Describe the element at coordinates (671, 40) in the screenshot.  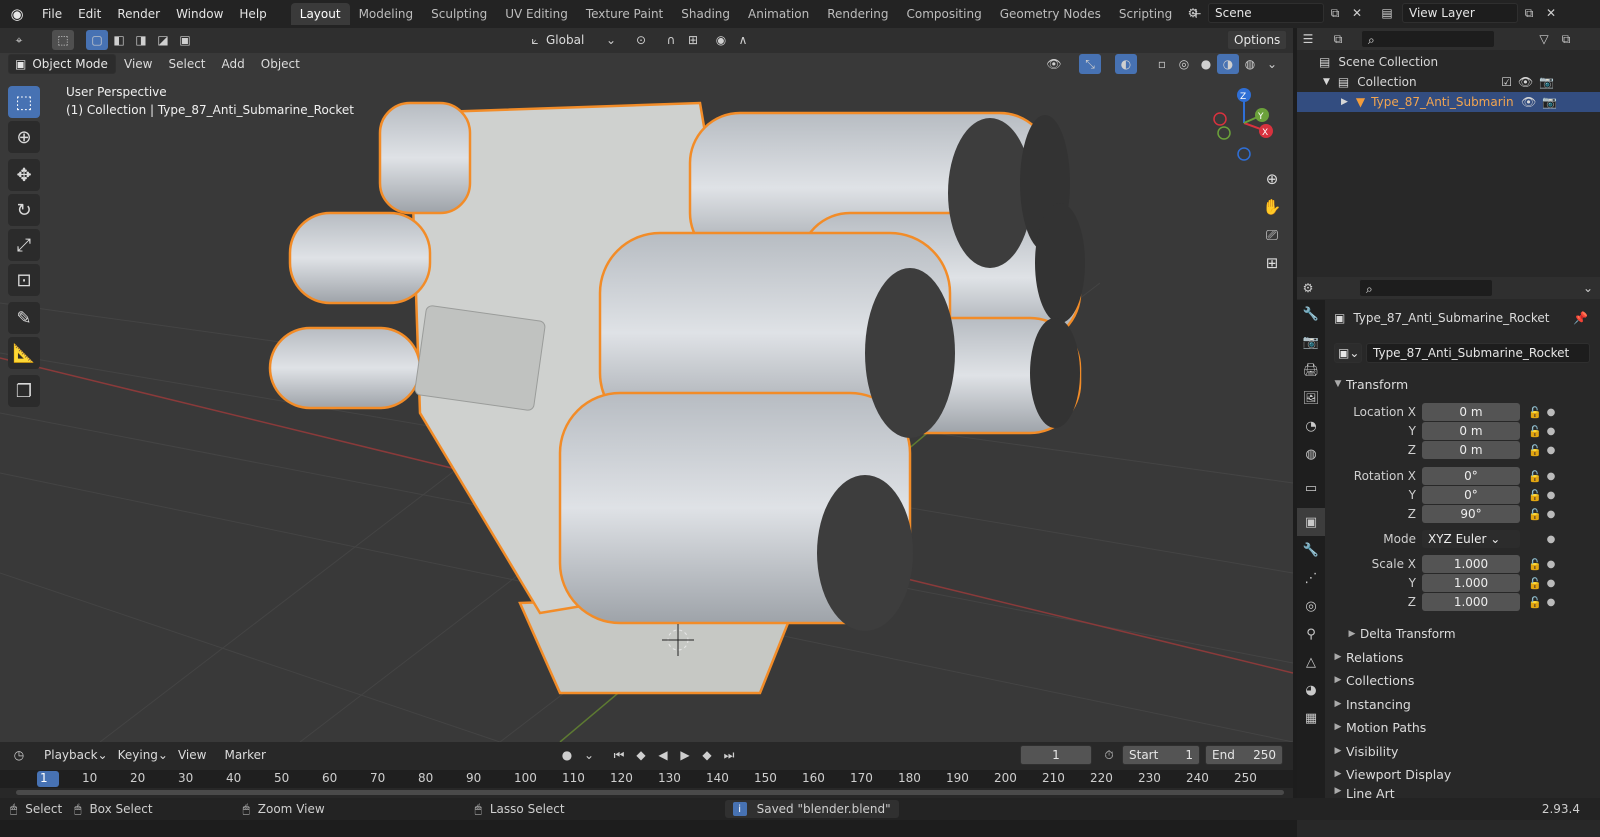
I see `snap-icon: ∩` at that location.